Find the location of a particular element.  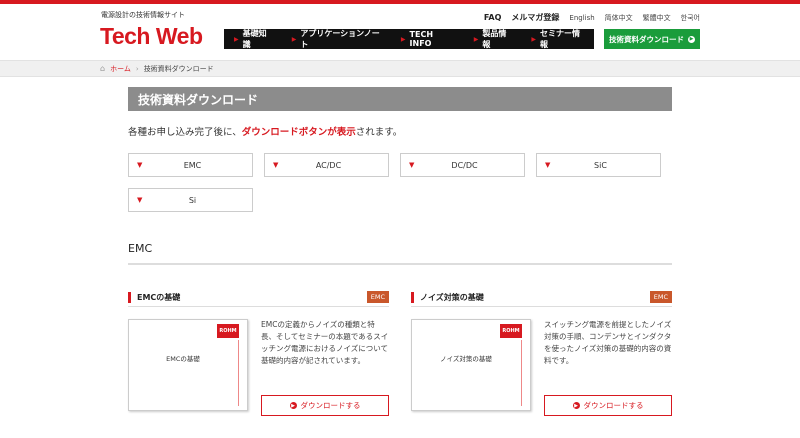

newsletter-link: メルマガ登録 is located at coordinates (535, 17).